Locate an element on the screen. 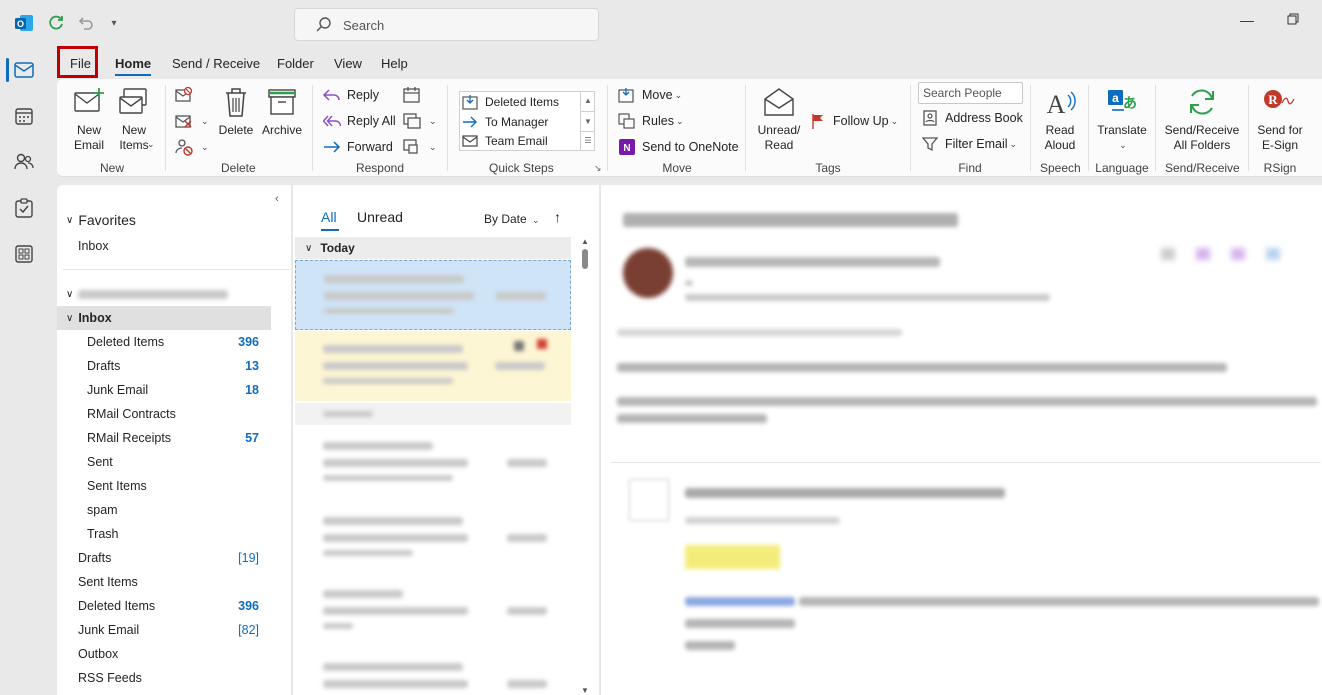 The width and height of the screenshot is (1322, 695). sync-icon is located at coordinates (56, 23).